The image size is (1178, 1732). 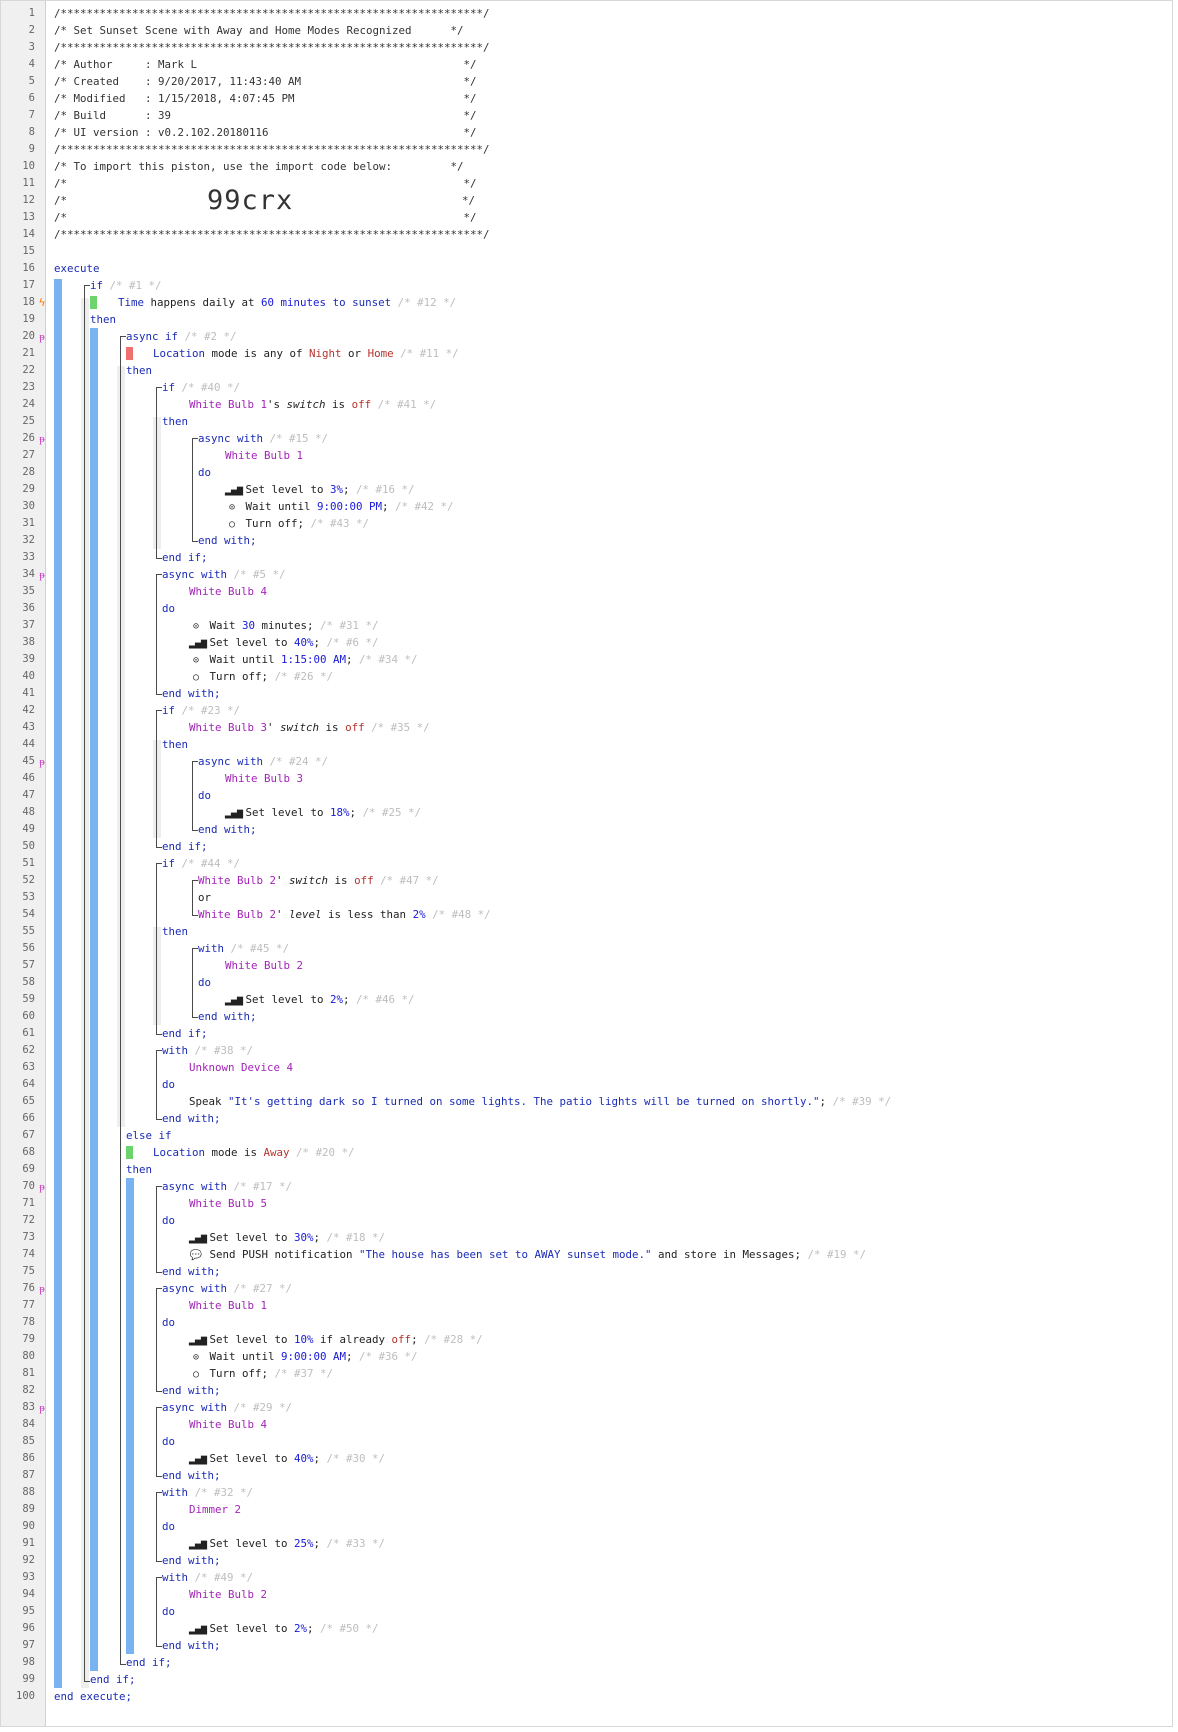 I want to click on task-wait: ⊙ Wait 30 minutes; /* #31 */, so click(x=284, y=625).